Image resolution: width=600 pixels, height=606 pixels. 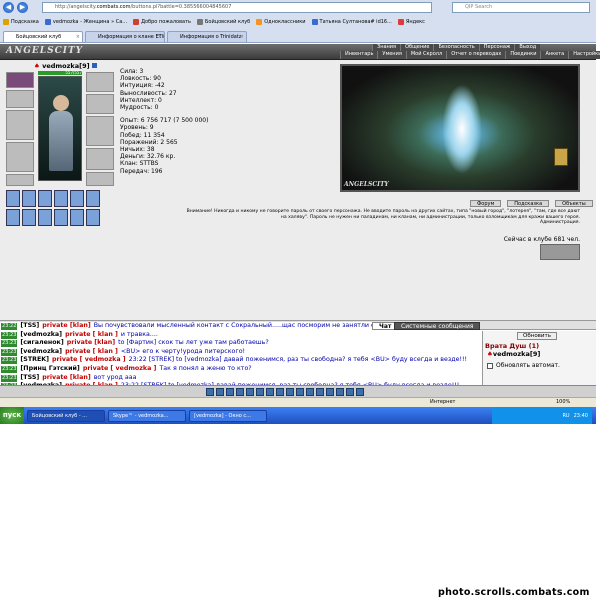 What do you see at coordinates (41, 343) in the screenshot?
I see `chat-nick: [сигаленок]` at bounding box center [41, 343].